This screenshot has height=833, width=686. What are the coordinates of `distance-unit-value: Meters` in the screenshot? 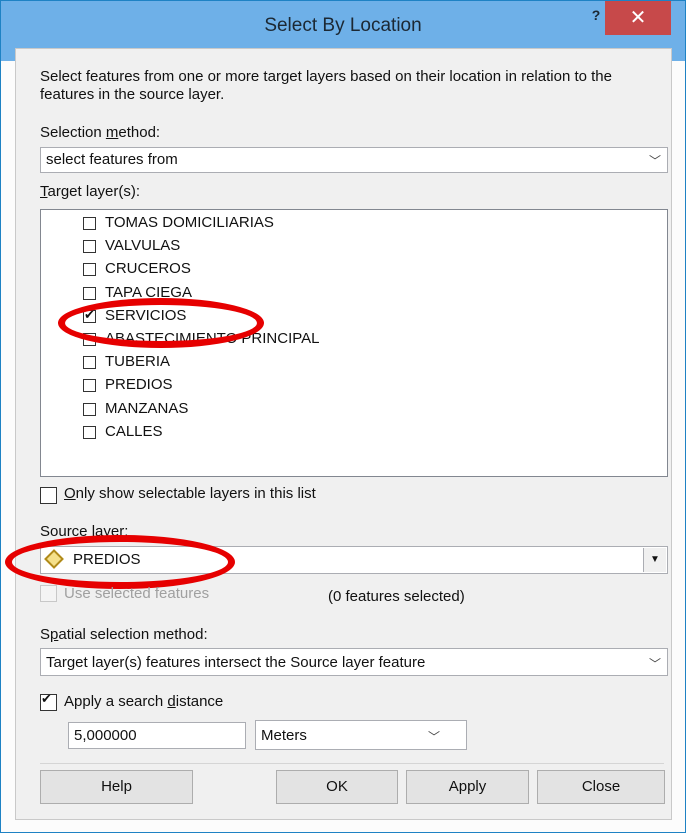 It's located at (284, 735).